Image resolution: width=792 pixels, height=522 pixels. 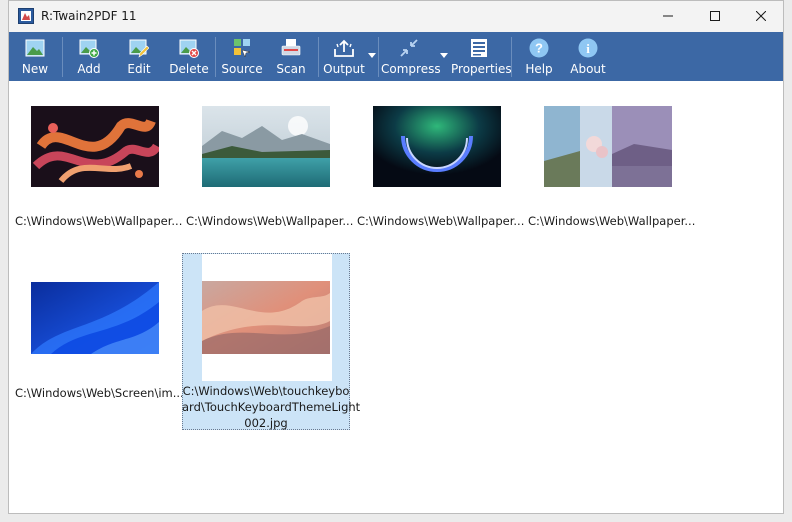 What do you see at coordinates (444, 55) in the screenshot?
I see `compress-dropdown-arrow` at bounding box center [444, 55].